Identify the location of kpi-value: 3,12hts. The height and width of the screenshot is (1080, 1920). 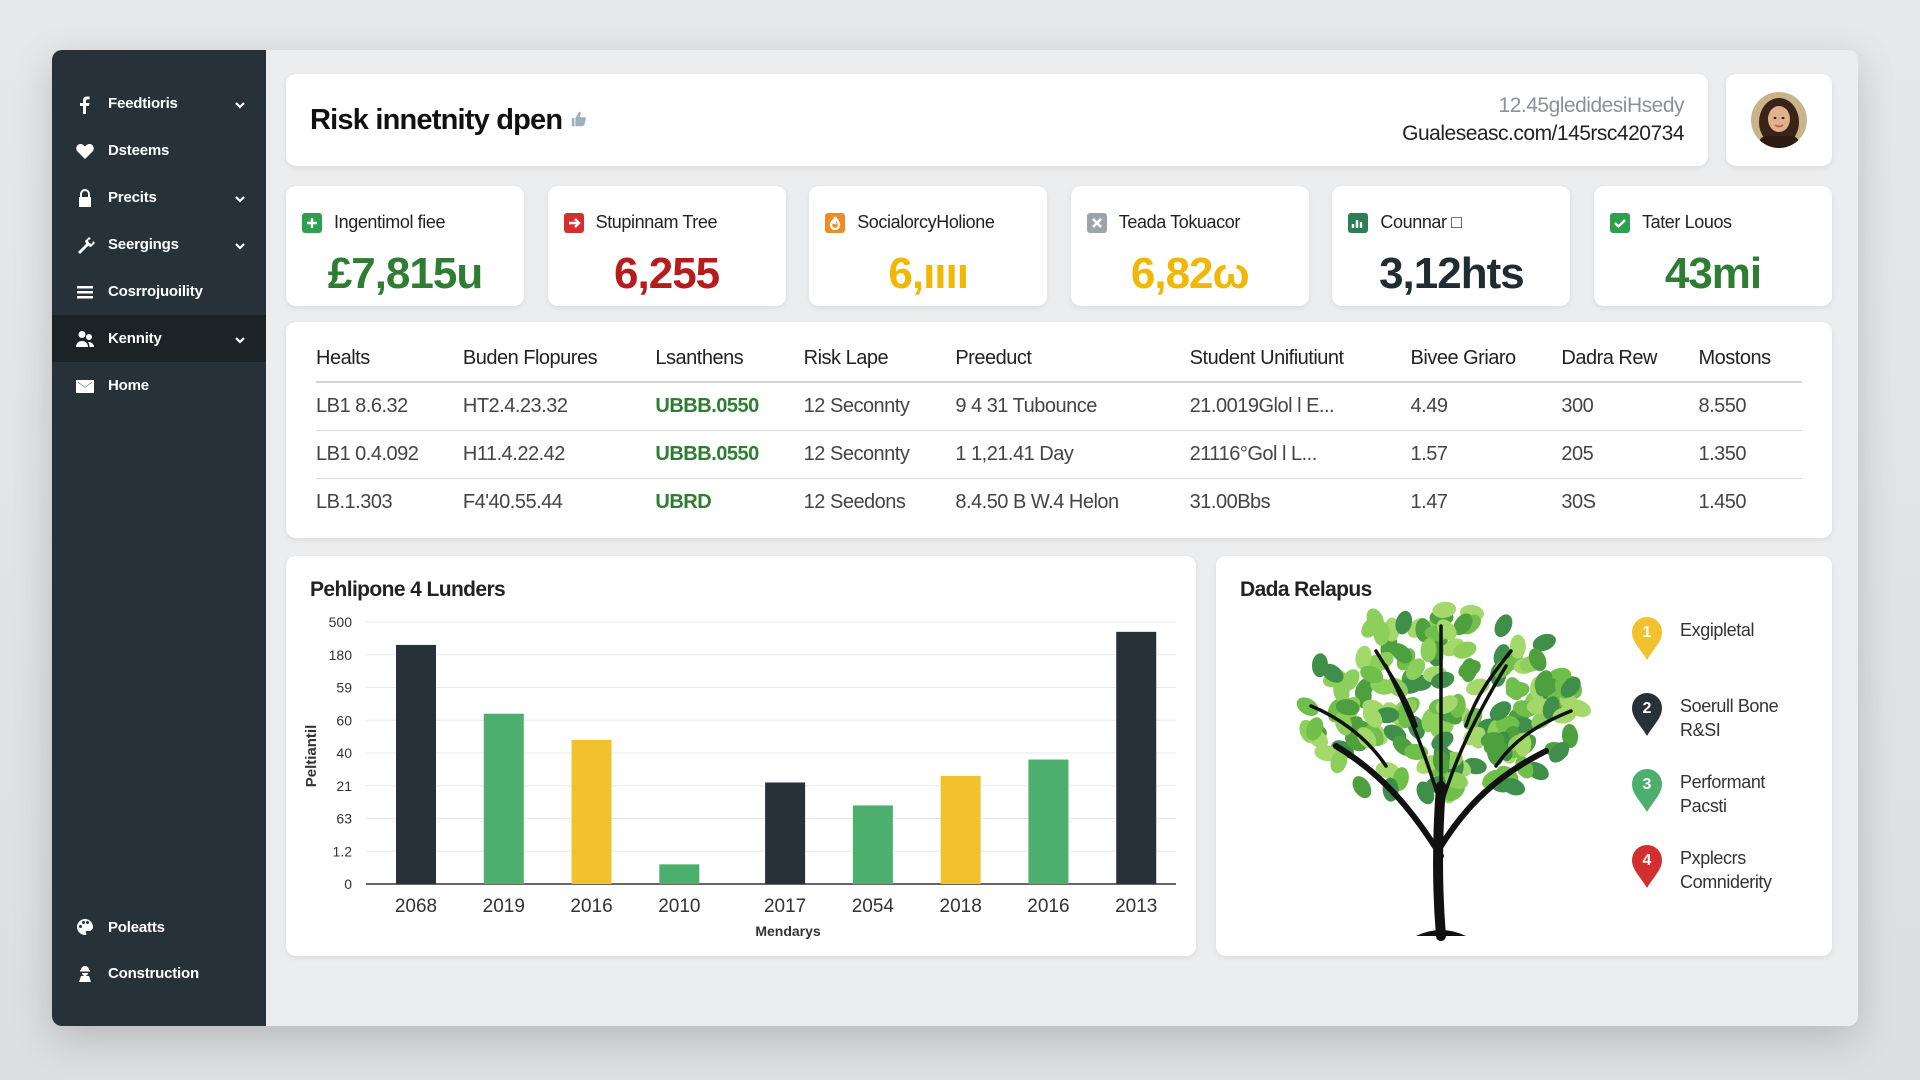
(1452, 273).